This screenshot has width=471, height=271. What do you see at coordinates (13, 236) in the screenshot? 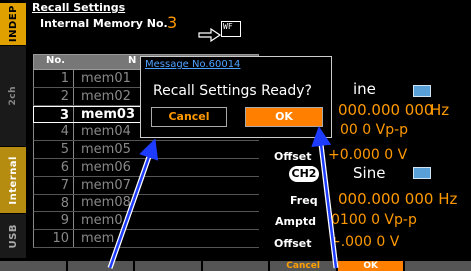
I see `tab-usb: USB` at bounding box center [13, 236].